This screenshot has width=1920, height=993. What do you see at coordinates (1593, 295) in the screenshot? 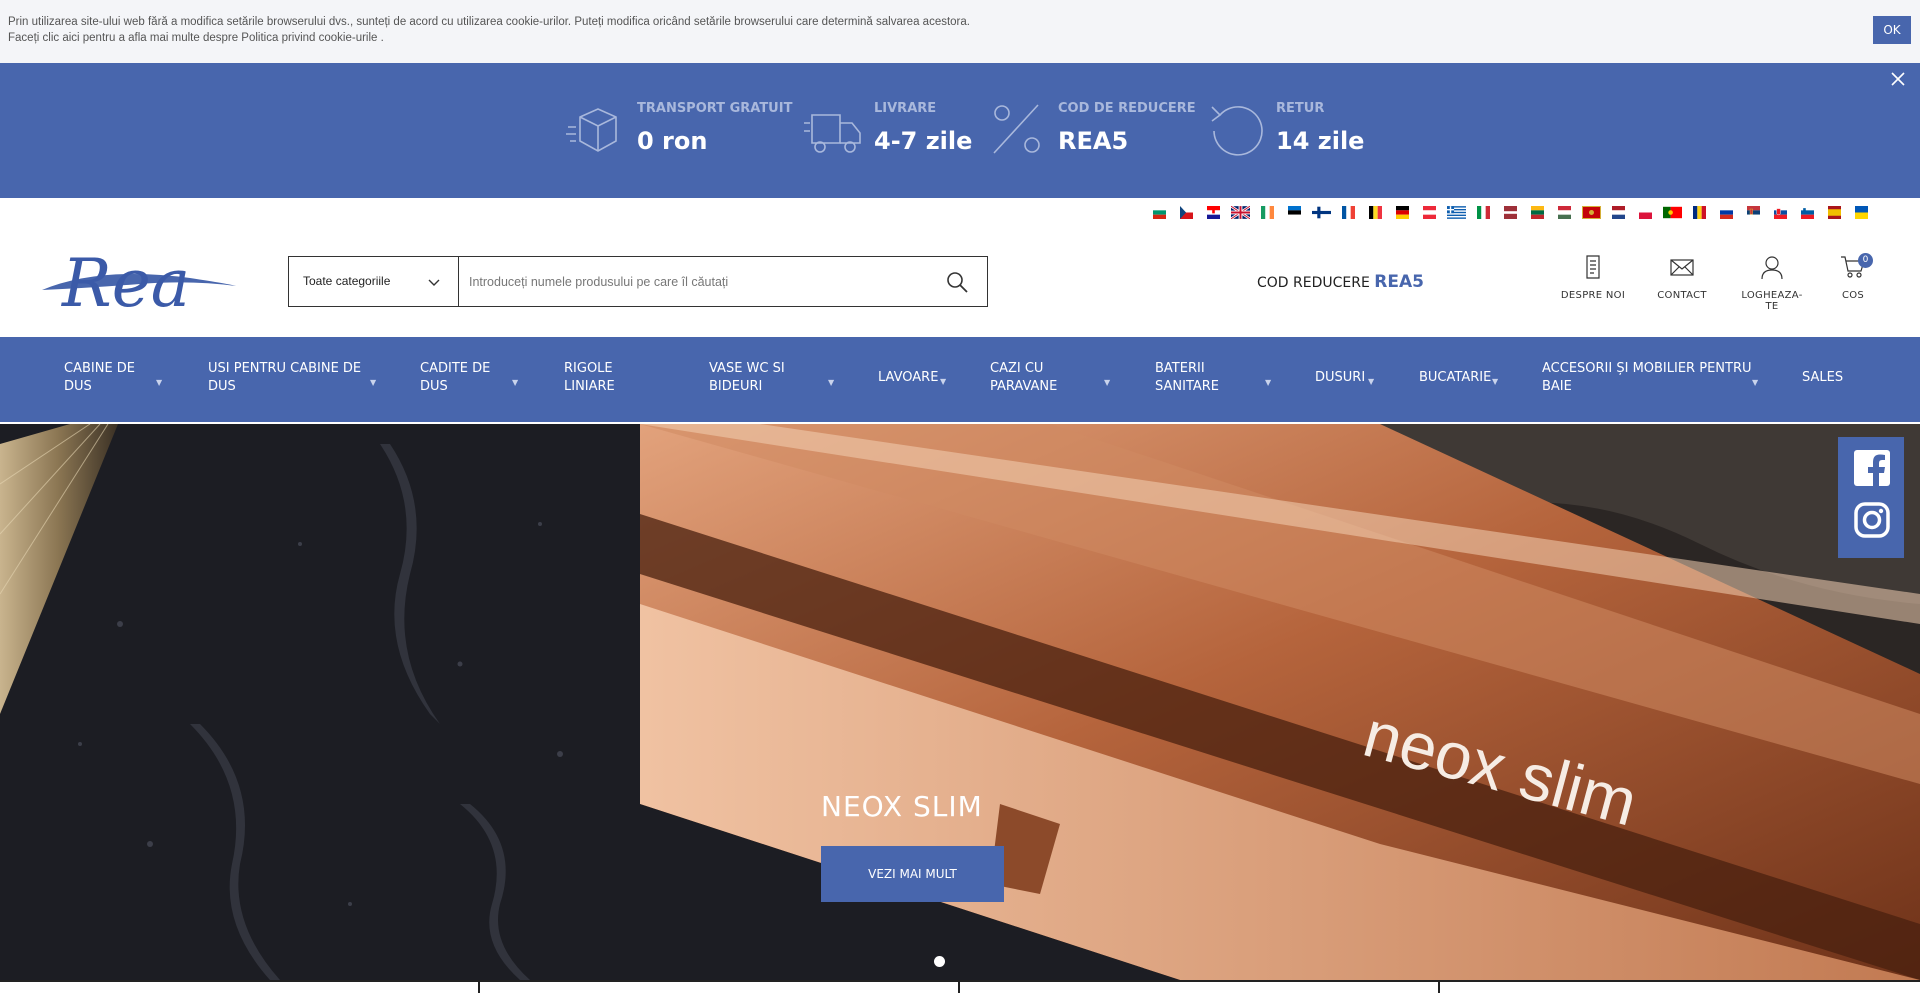
I see `about-us-label: DESPRE NOI` at bounding box center [1593, 295].